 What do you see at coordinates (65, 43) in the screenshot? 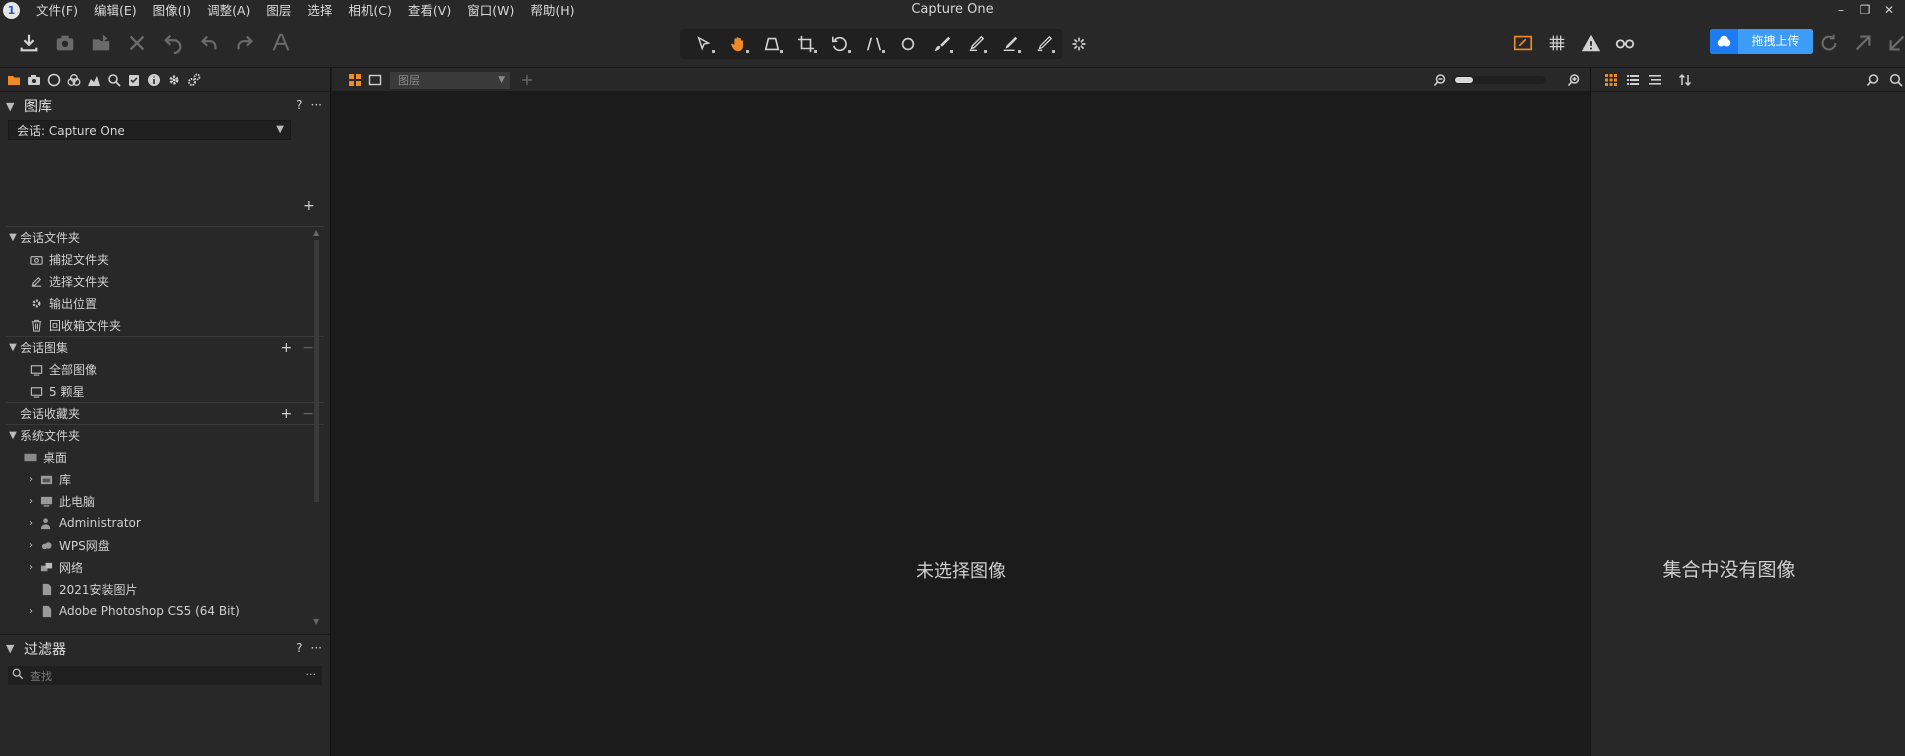
I see `capture-icon` at bounding box center [65, 43].